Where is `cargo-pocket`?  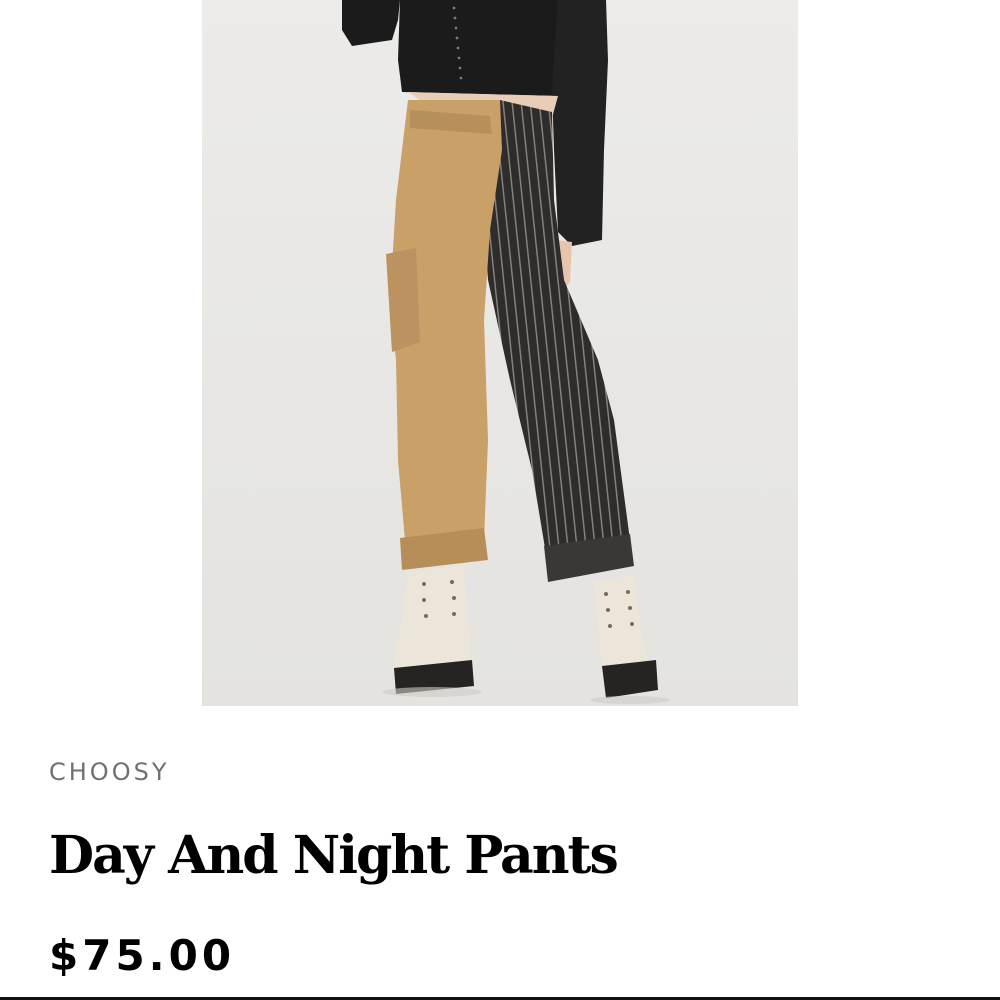 cargo-pocket is located at coordinates (403, 300).